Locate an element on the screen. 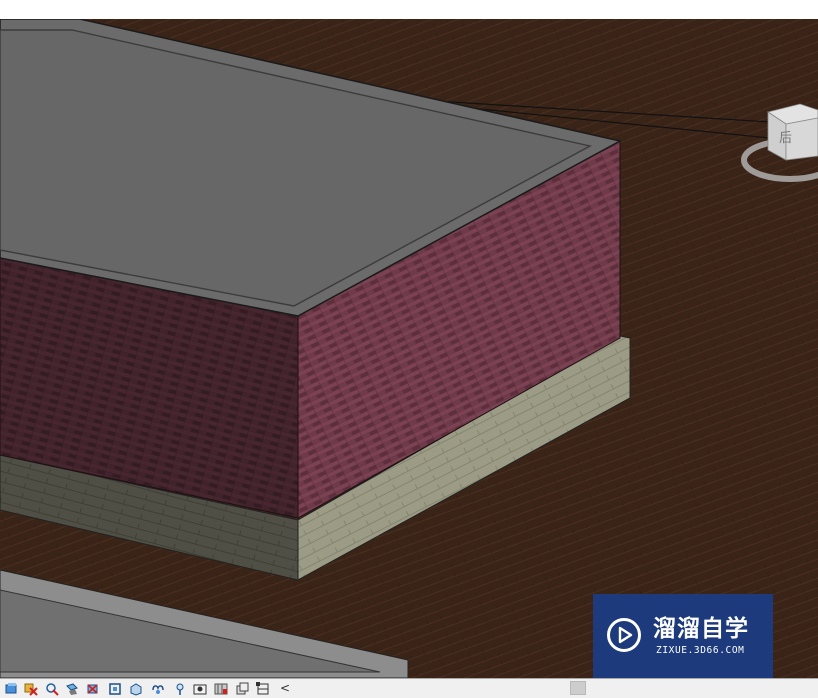  analytical-model-icon is located at coordinates (262, 688).